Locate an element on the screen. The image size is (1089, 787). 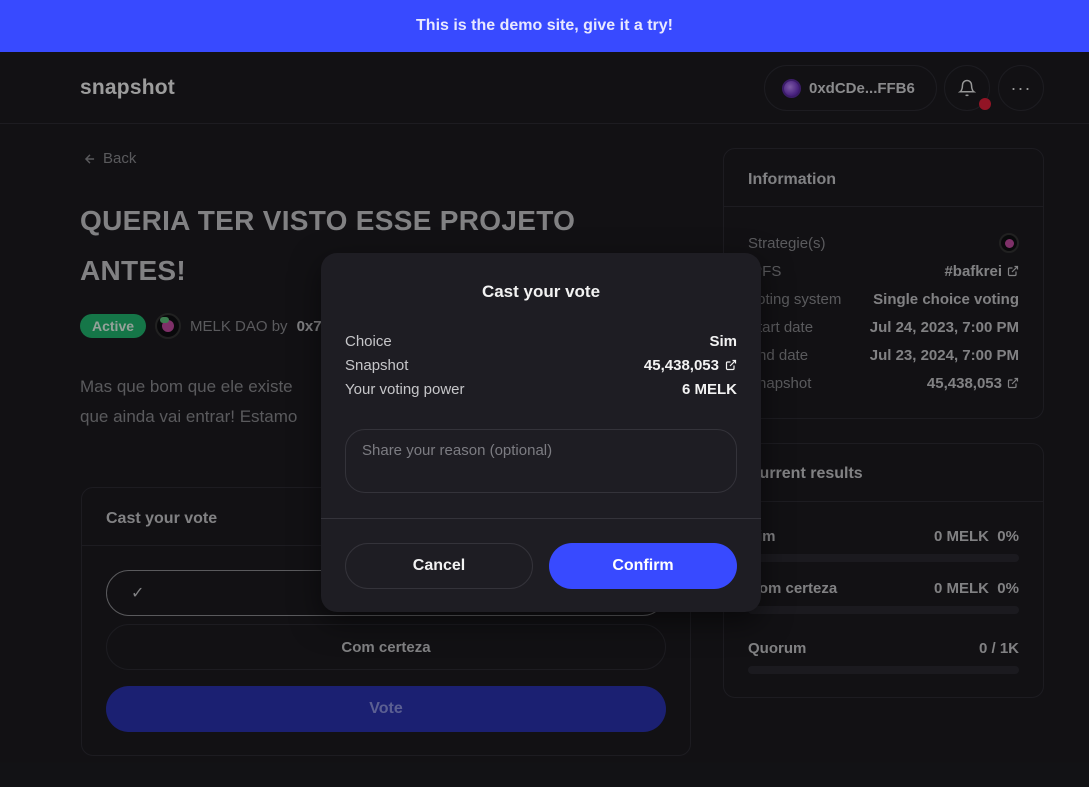
modal-row-voting-power: Your voting power 6 MELK is located at coordinates (541, 389).